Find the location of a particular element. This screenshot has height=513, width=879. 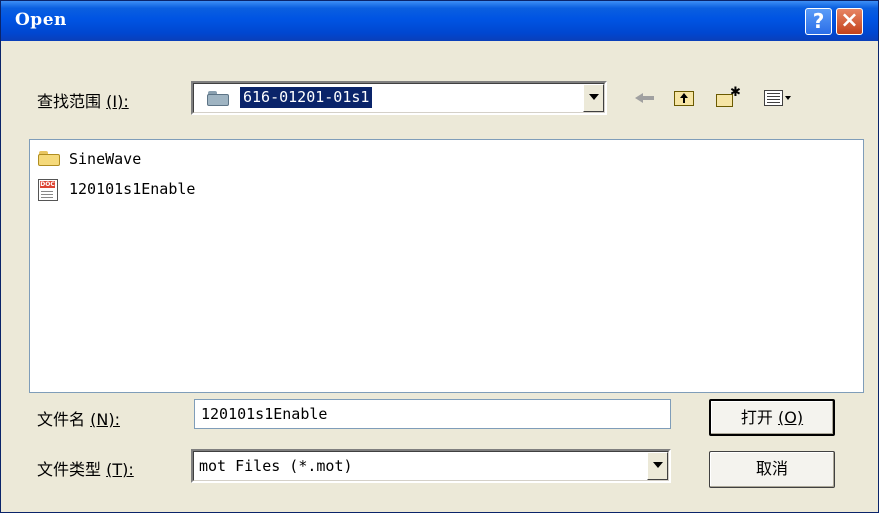

lookin-combo: 616-01201-01s1 is located at coordinates (399, 98).